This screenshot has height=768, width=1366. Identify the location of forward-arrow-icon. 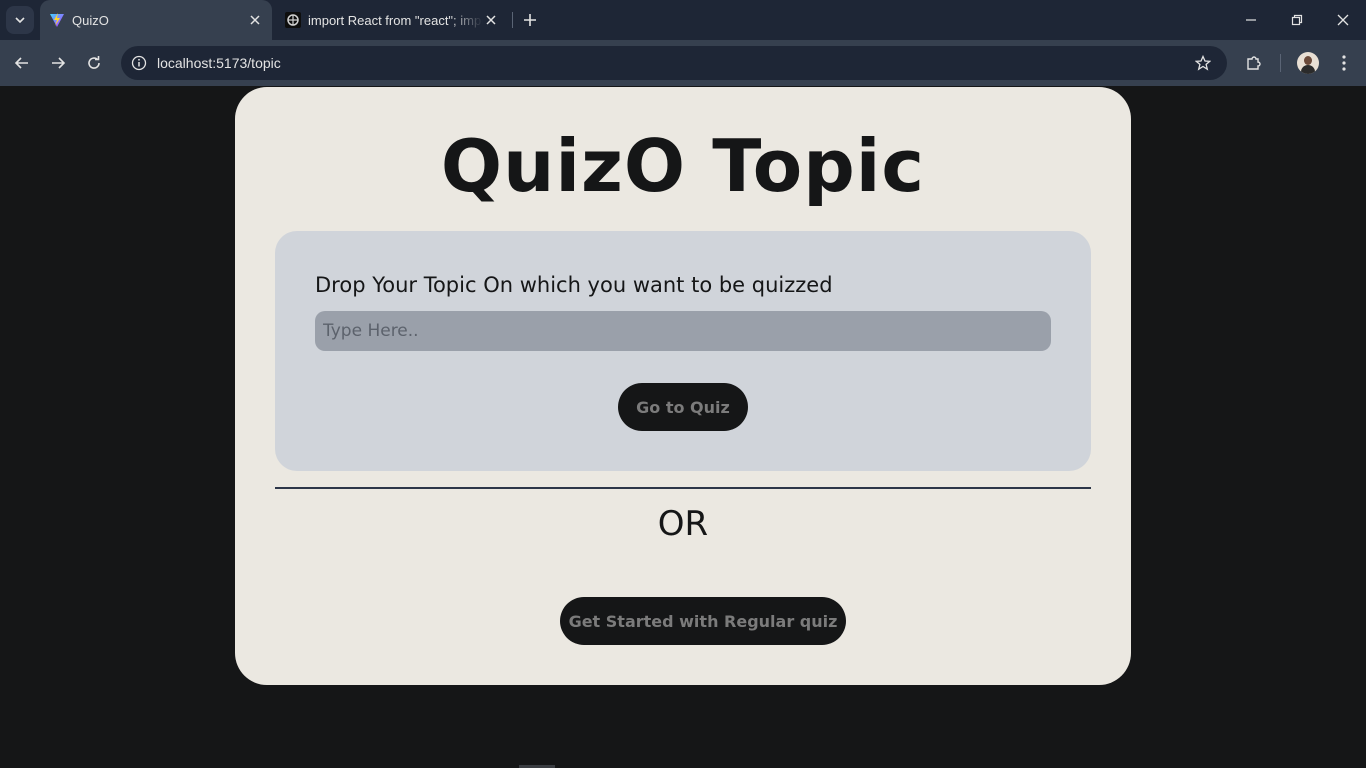
(59, 63).